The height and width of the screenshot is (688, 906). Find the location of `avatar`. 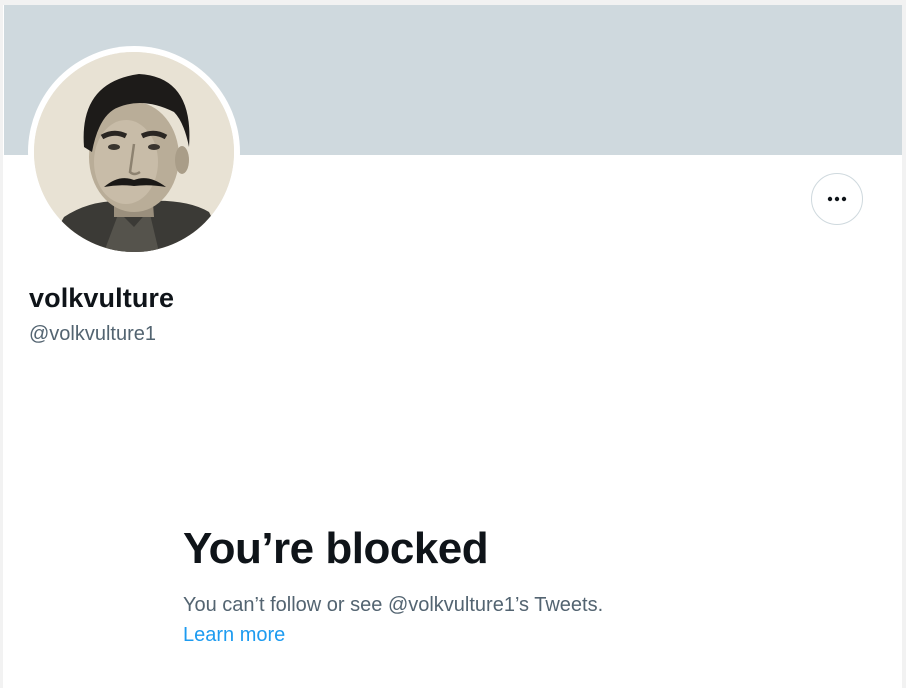

avatar is located at coordinates (134, 152).